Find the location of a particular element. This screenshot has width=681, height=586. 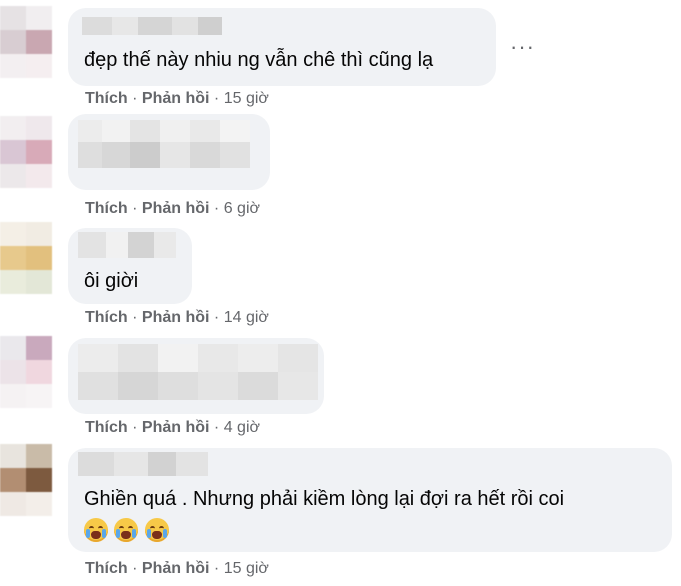

comment-actions: Thích · Phản hồi · 6 giờ is located at coordinates (172, 209).